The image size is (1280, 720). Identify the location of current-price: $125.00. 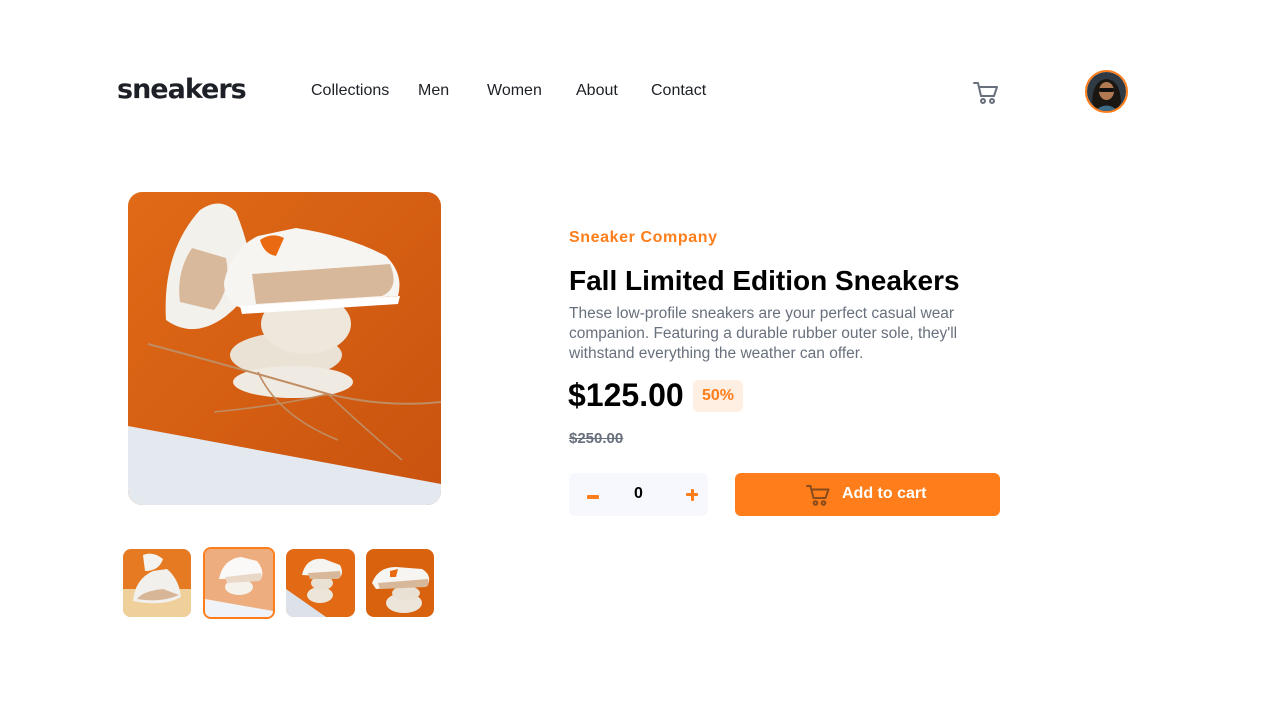
(626, 395).